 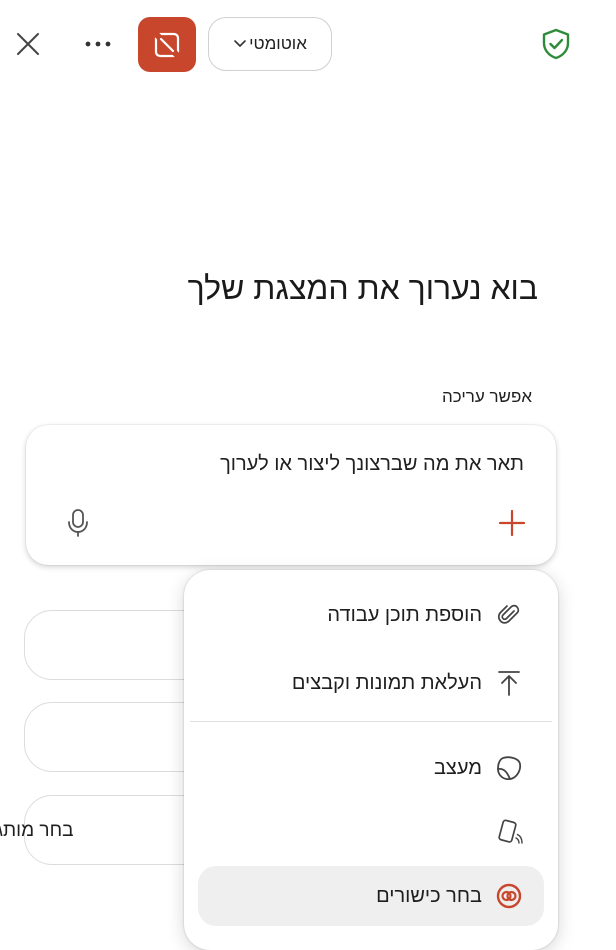 I want to click on microphone-button, so click(x=78, y=523).